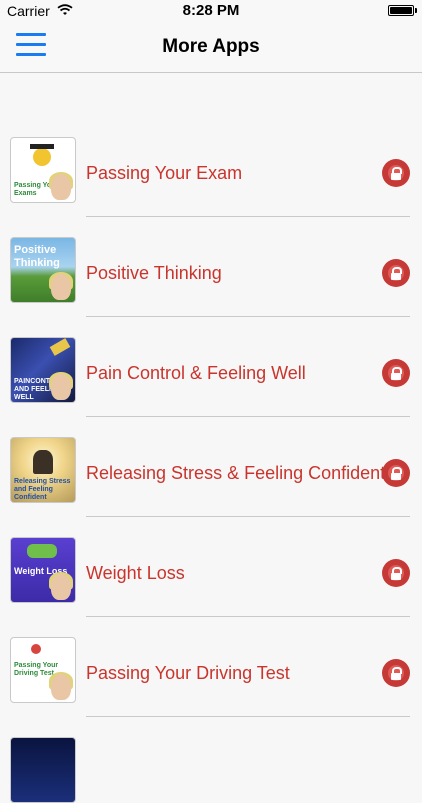  I want to click on pencil-icon, so click(60, 347).